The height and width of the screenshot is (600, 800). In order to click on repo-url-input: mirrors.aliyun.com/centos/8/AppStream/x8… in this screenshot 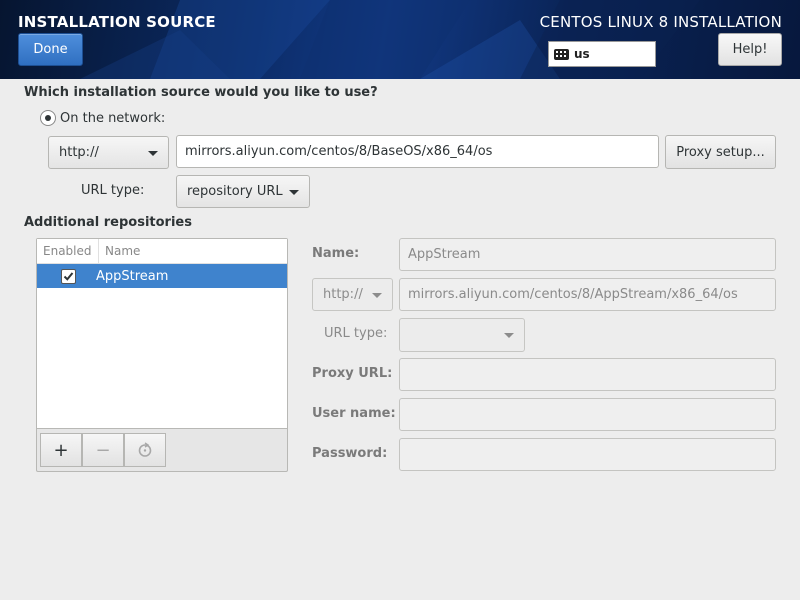, I will do `click(587, 294)`.